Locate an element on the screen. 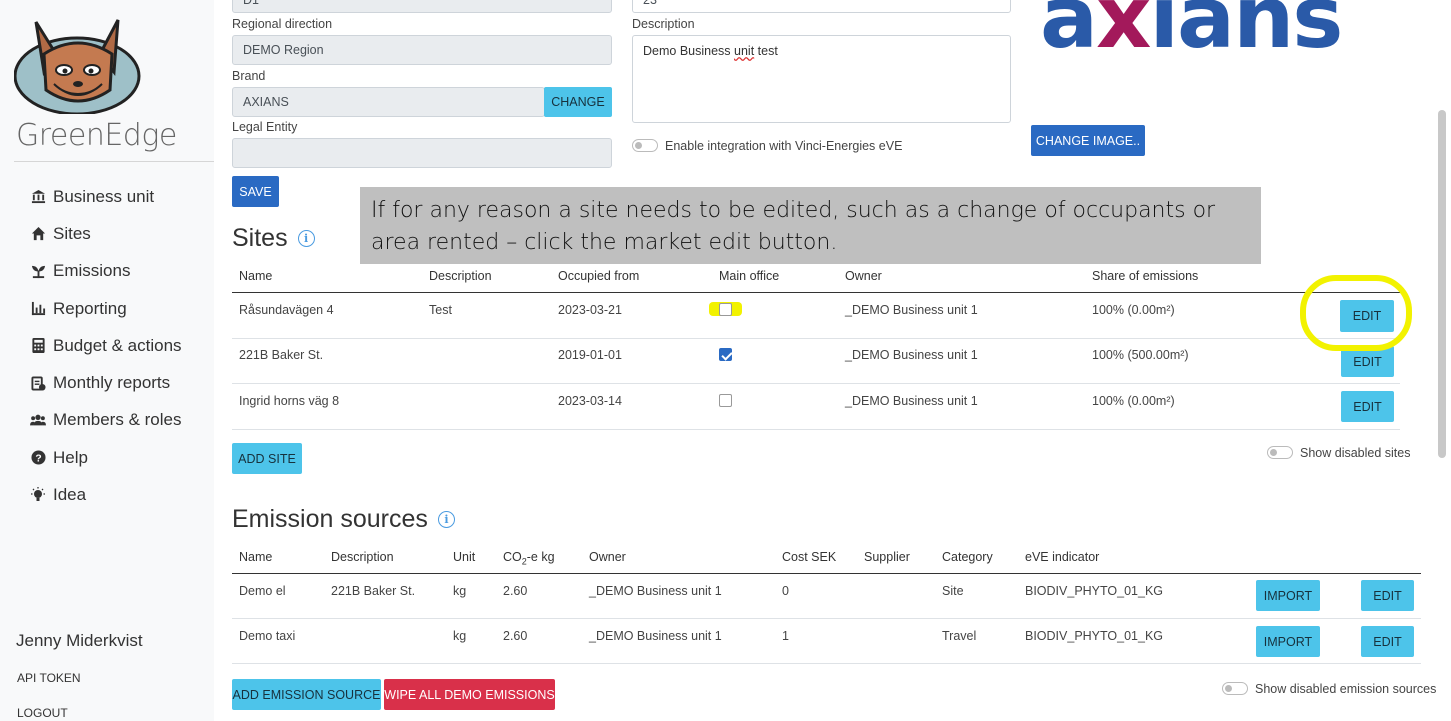 The height and width of the screenshot is (721, 1451). show-disabled-sites-toggle is located at coordinates (1280, 452).